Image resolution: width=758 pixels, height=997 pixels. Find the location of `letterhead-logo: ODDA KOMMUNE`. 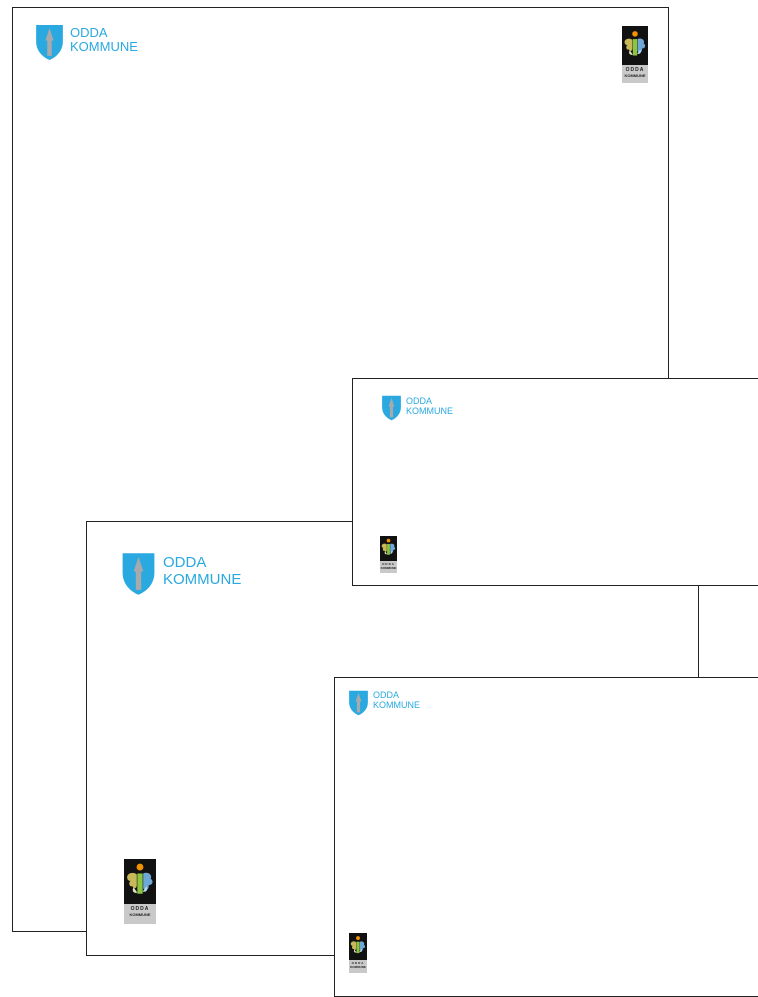

letterhead-logo: ODDA KOMMUNE is located at coordinates (86, 42).